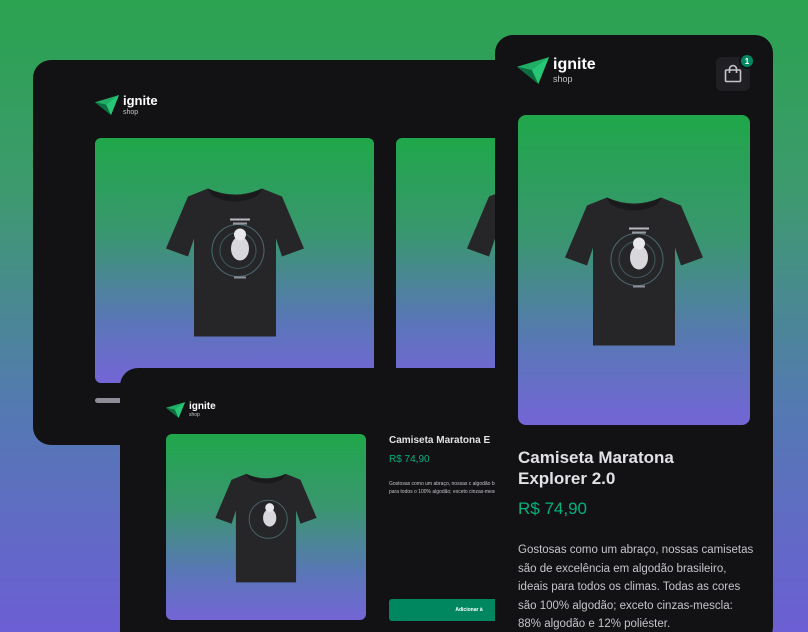 This screenshot has height=632, width=808. I want to click on shopping-bag-icon, so click(733, 73).